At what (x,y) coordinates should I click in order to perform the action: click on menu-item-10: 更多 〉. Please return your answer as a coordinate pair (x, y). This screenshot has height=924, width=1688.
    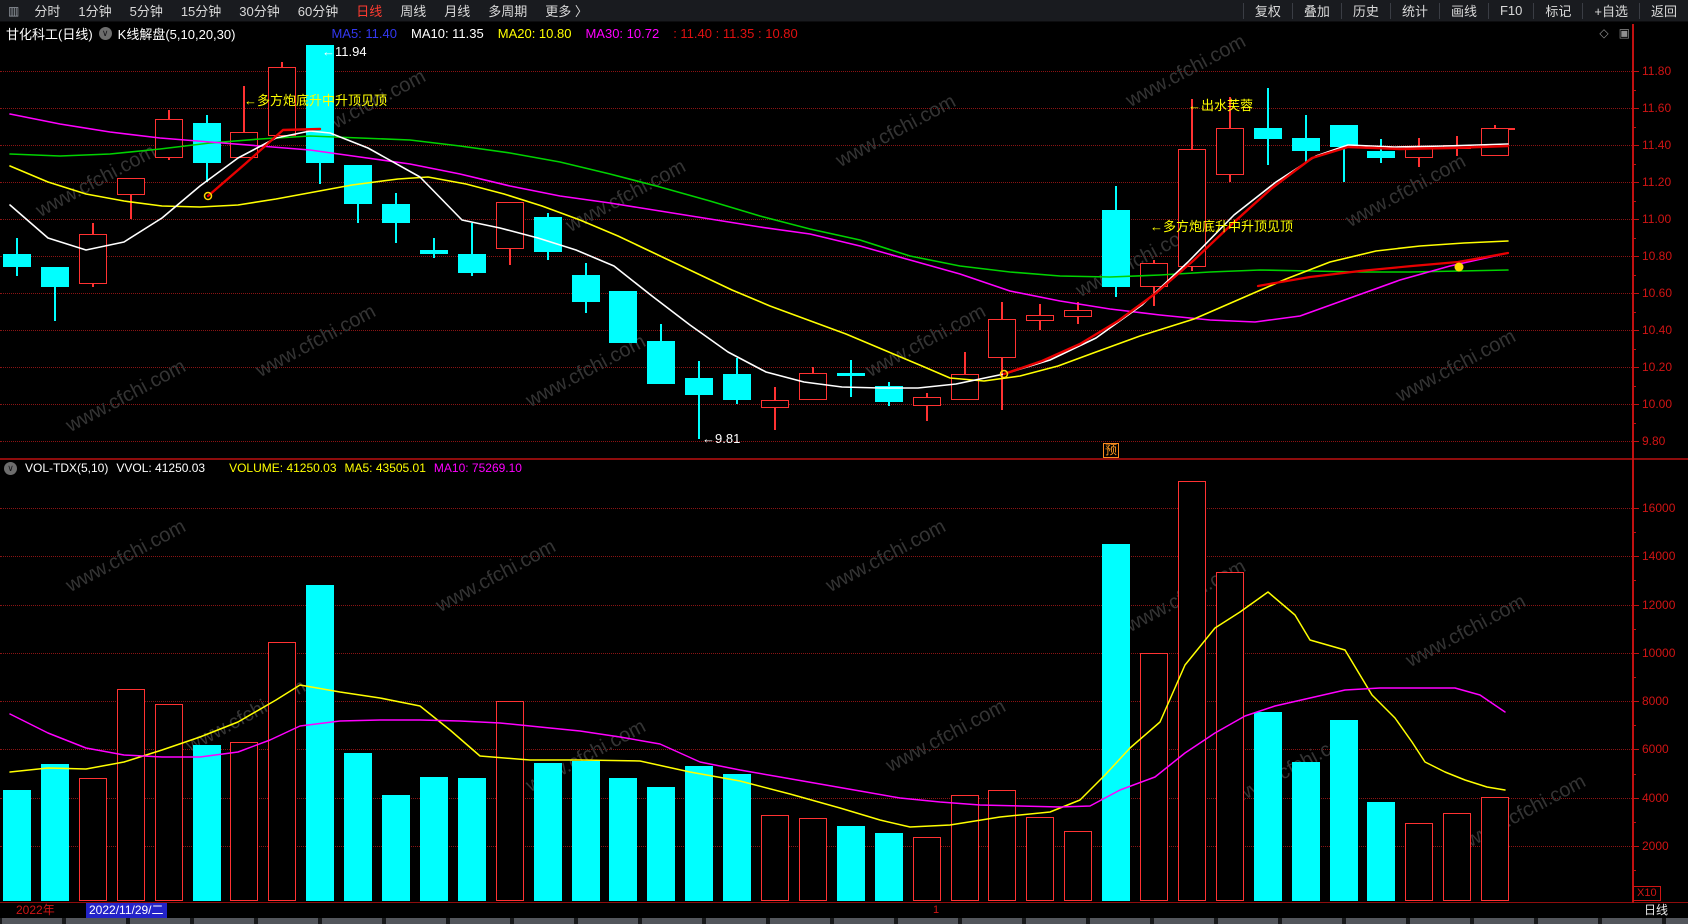
    Looking at the image, I should click on (566, 10).